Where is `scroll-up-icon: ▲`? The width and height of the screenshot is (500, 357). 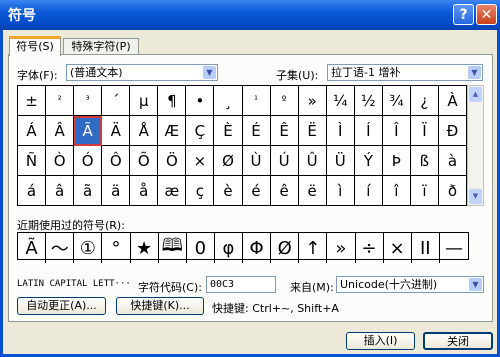
scroll-up-icon: ▲ is located at coordinates (475, 94).